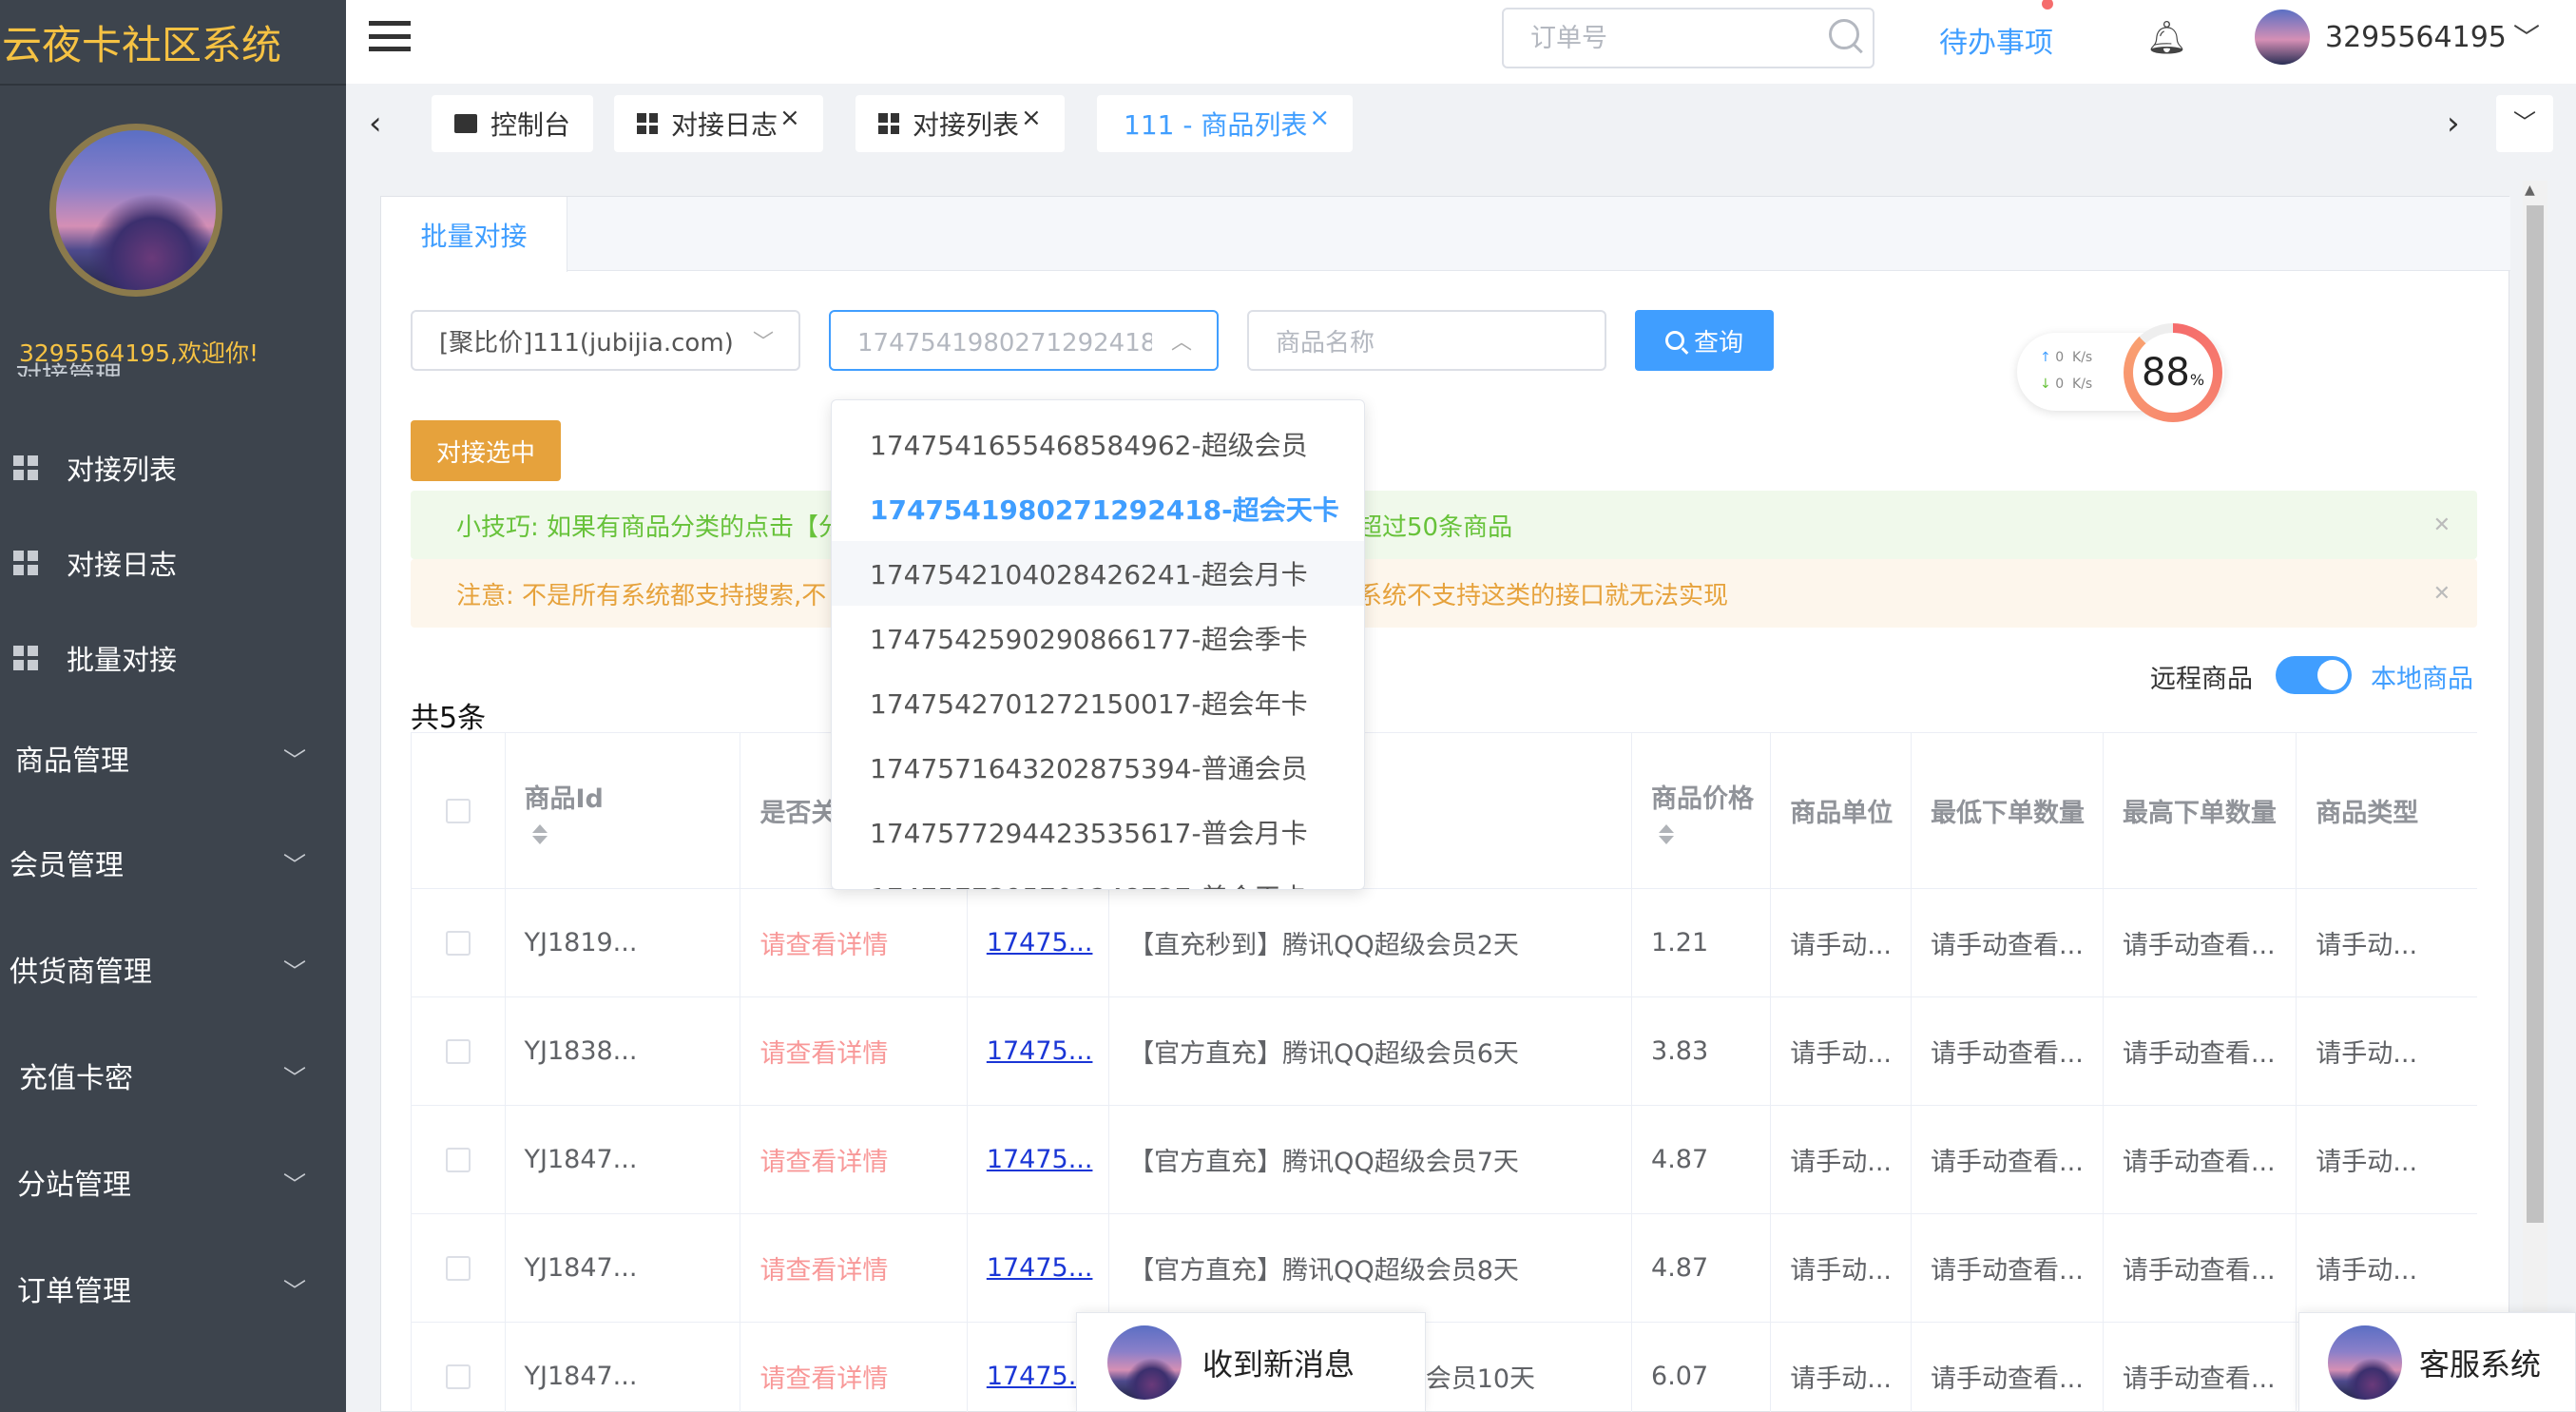 The height and width of the screenshot is (1412, 2576). I want to click on chevron-left-icon: ‹, so click(375, 124).